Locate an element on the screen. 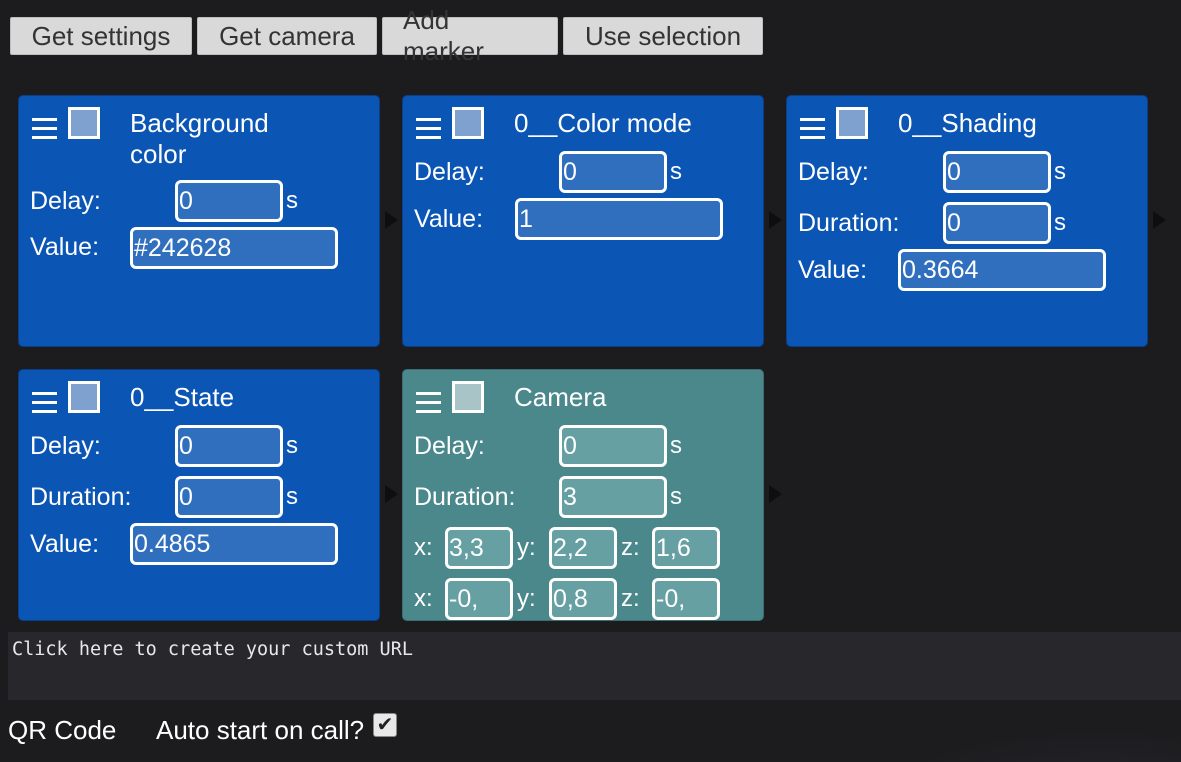 The height and width of the screenshot is (762, 1181). marker-card-color-mode: 0__Color mode Delay: 0 s Value: 1 is located at coordinates (583, 221).